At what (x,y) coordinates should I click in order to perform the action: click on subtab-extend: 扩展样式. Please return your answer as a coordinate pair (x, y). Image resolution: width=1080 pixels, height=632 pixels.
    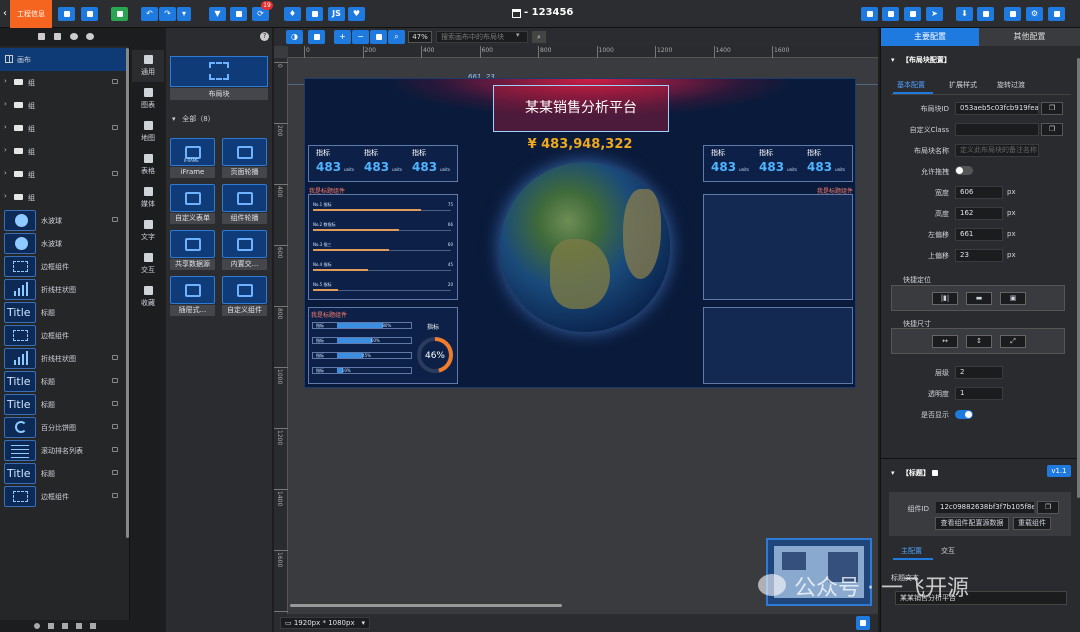
    Looking at the image, I should click on (963, 85).